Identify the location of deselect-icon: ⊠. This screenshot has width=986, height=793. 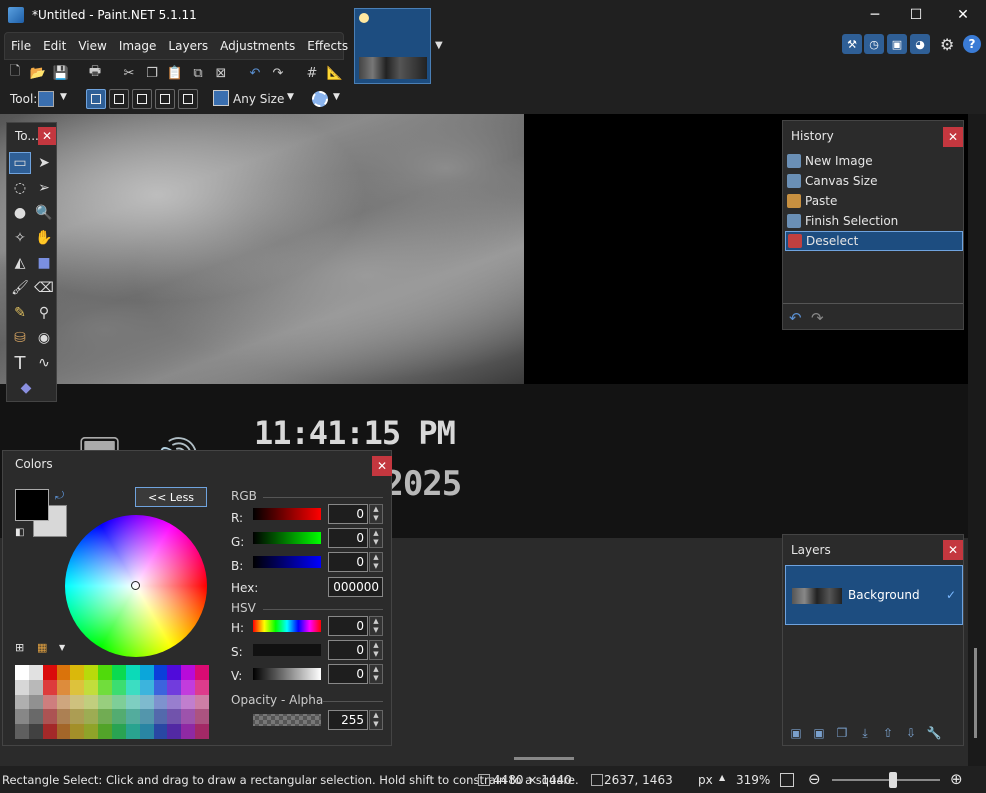
(221, 73).